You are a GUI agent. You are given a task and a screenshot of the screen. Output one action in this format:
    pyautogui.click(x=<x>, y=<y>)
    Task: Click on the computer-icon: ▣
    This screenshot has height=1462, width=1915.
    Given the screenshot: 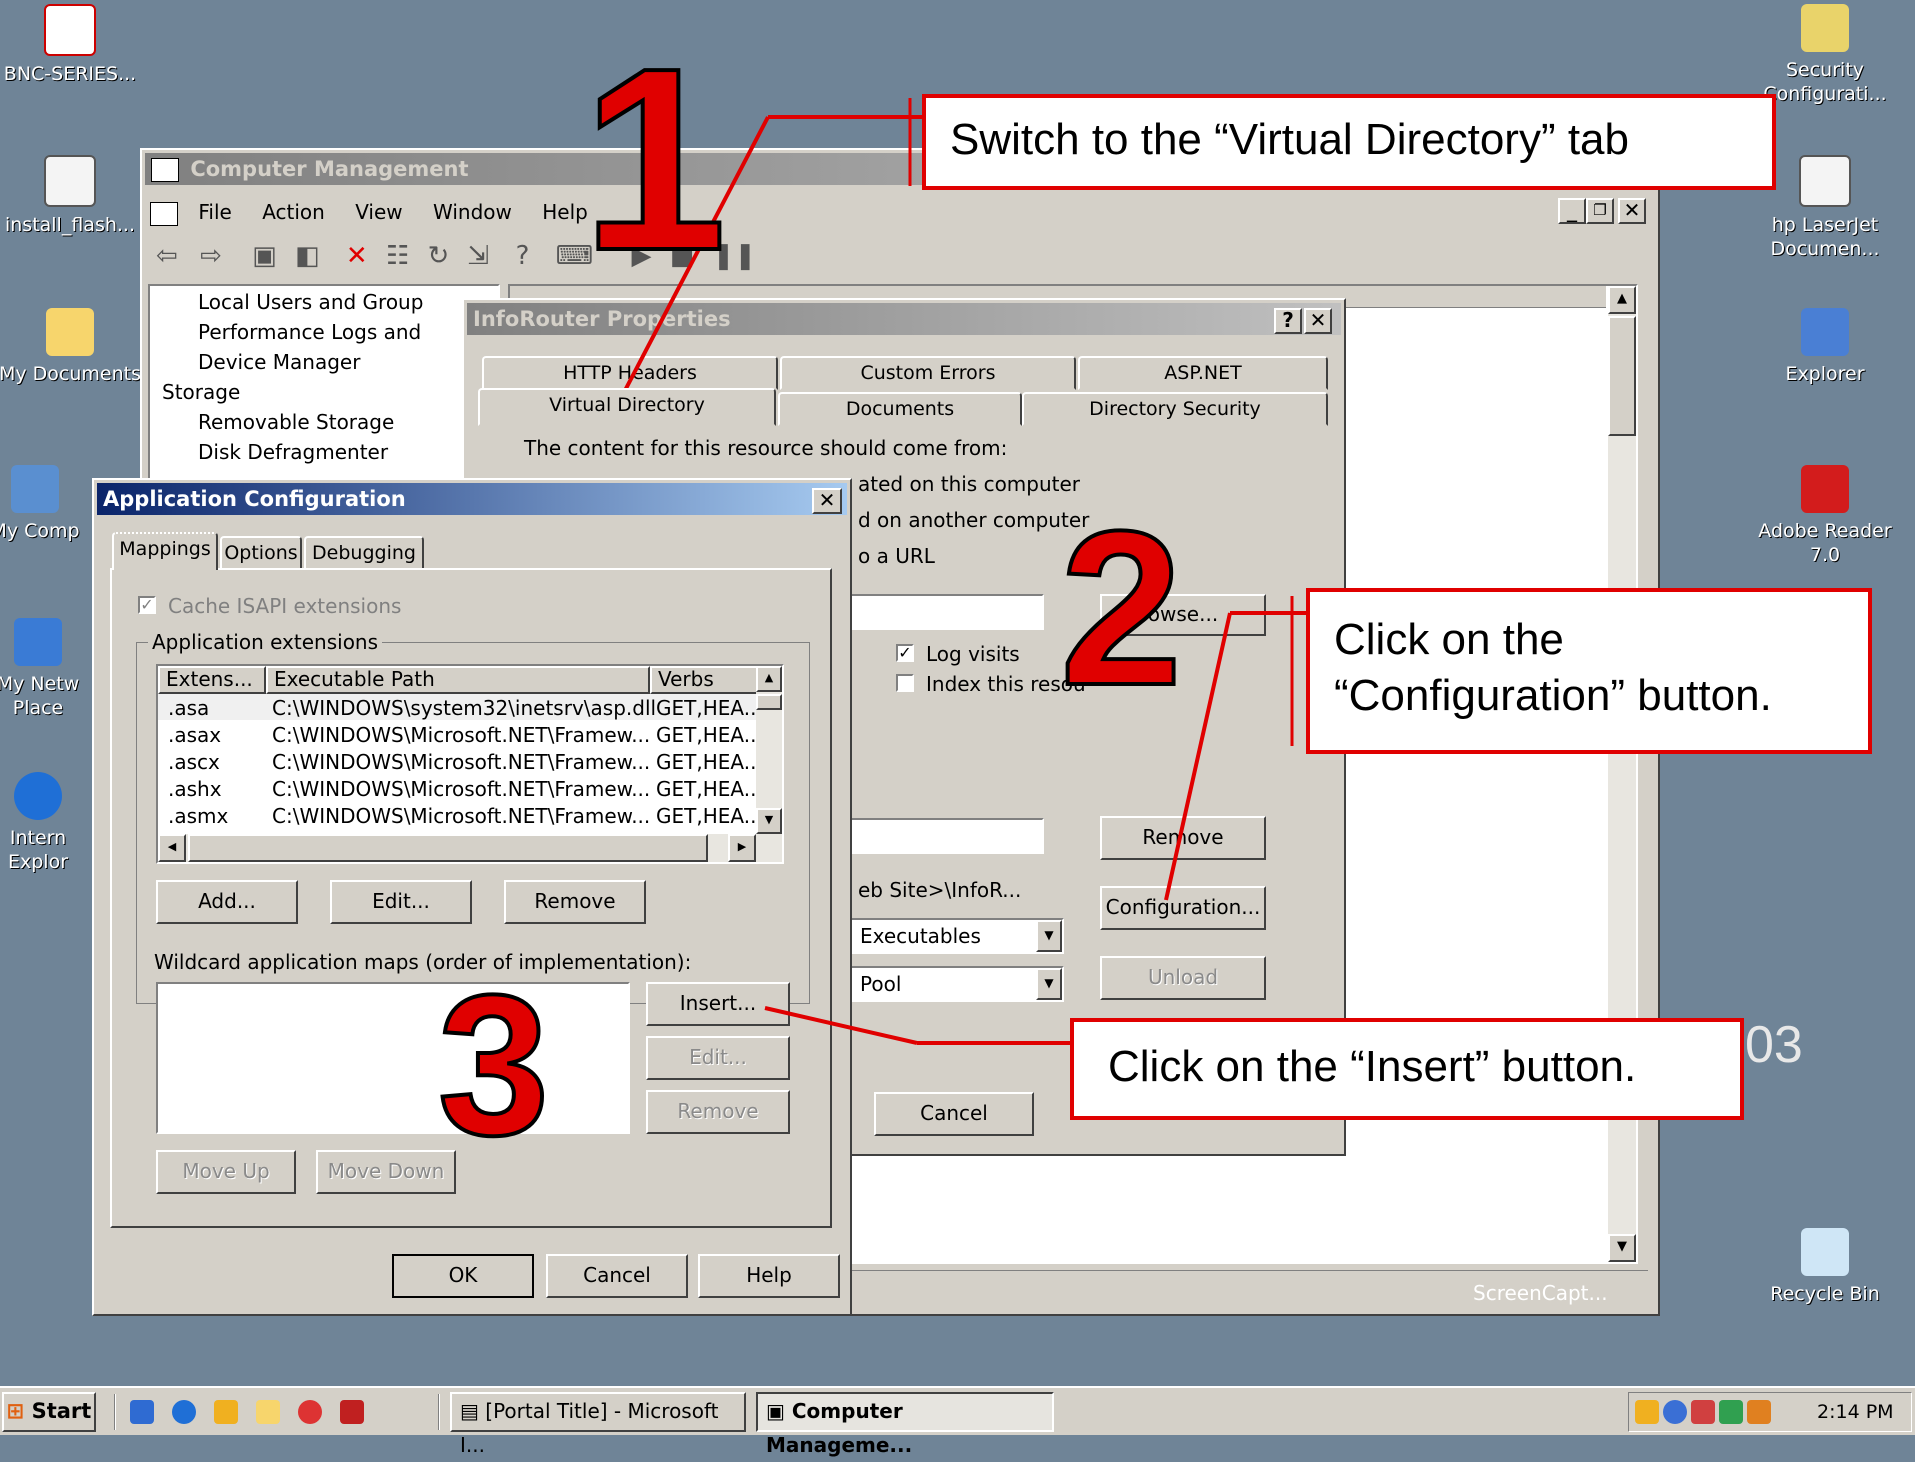 What is the action you would take?
    pyautogui.click(x=775, y=1411)
    